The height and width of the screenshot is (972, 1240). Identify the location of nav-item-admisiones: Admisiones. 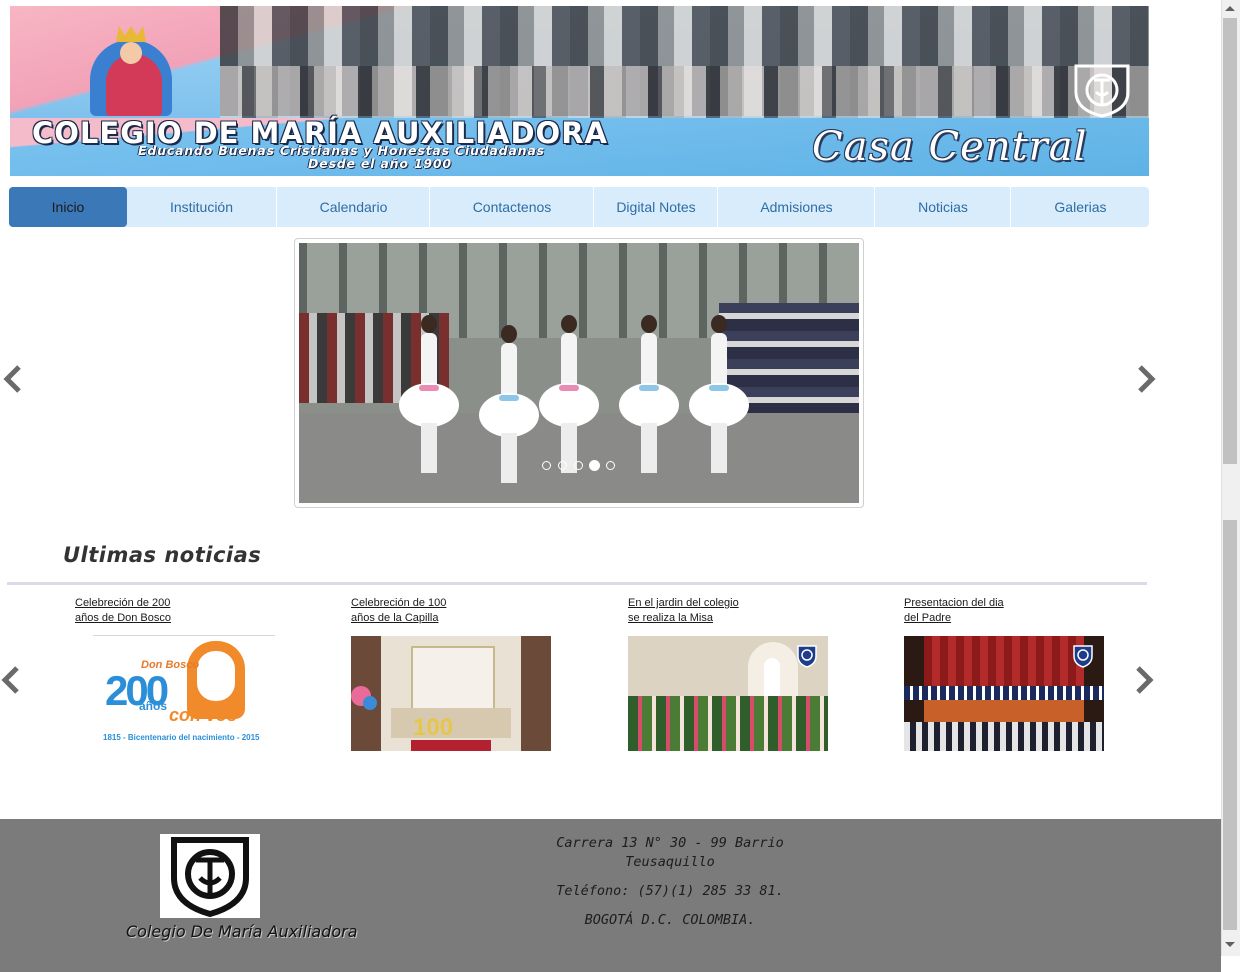
(796, 207).